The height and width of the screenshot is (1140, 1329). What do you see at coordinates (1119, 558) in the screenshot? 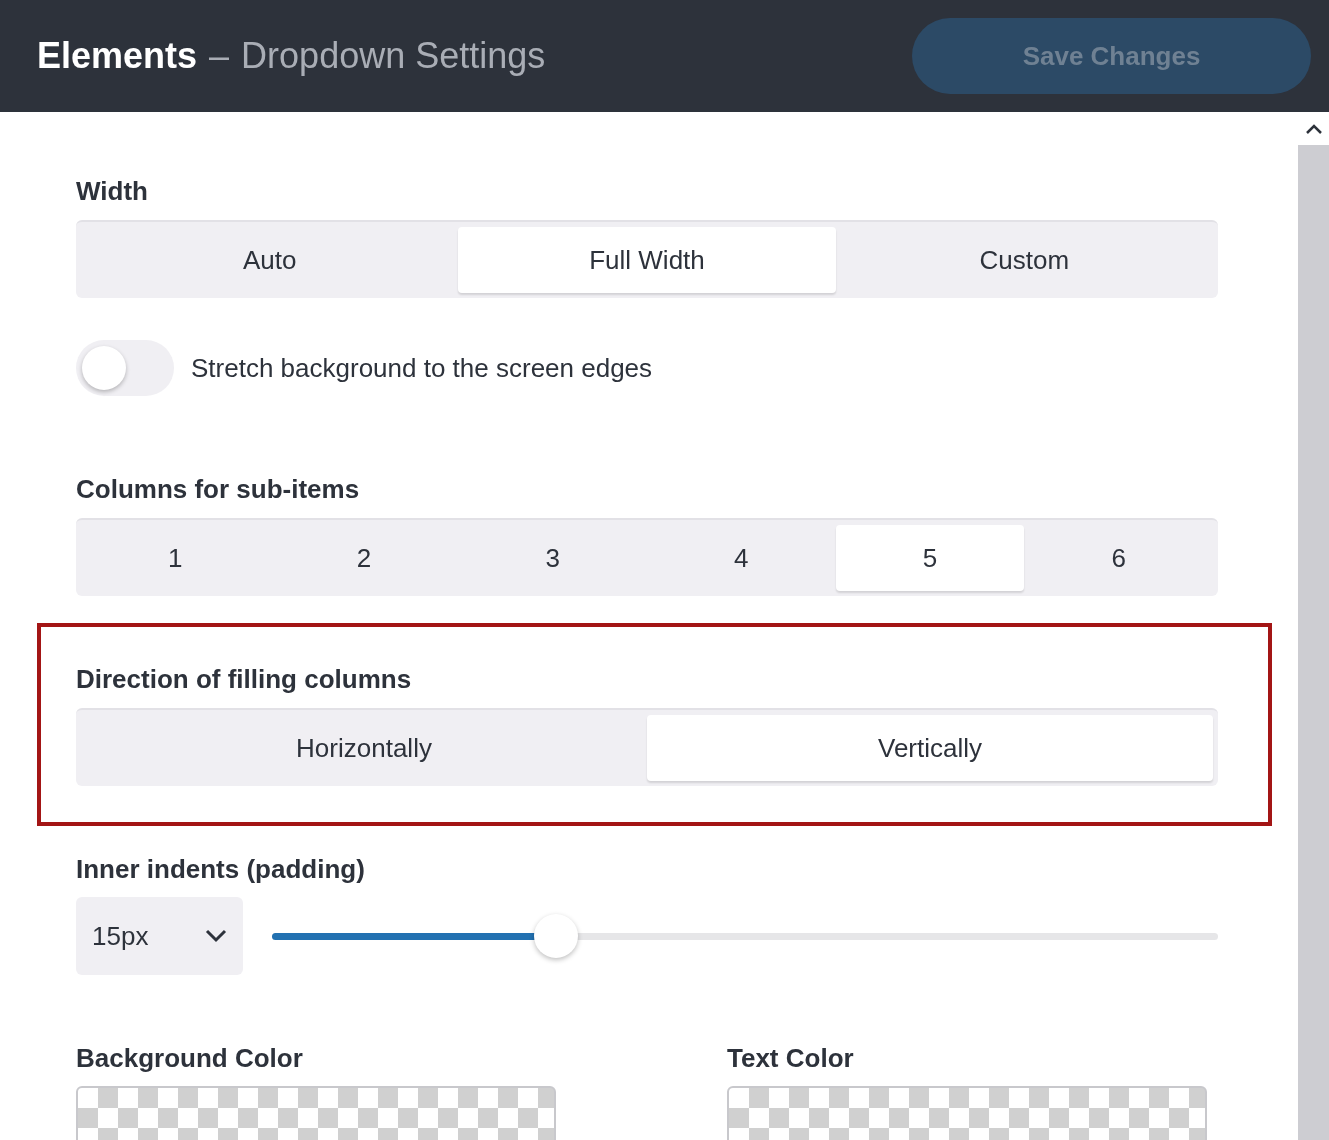
I see `segment-option: 6` at bounding box center [1119, 558].